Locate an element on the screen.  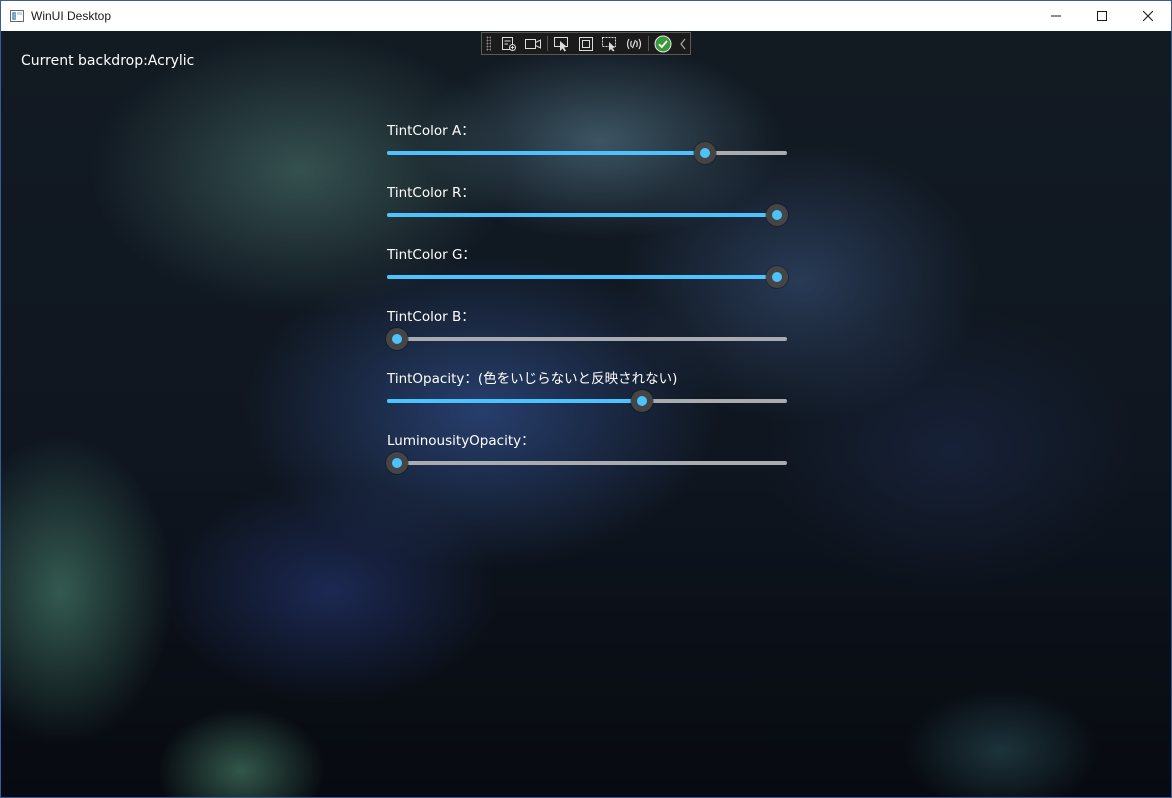
window-title: WinUI Desktop is located at coordinates (71, 16).